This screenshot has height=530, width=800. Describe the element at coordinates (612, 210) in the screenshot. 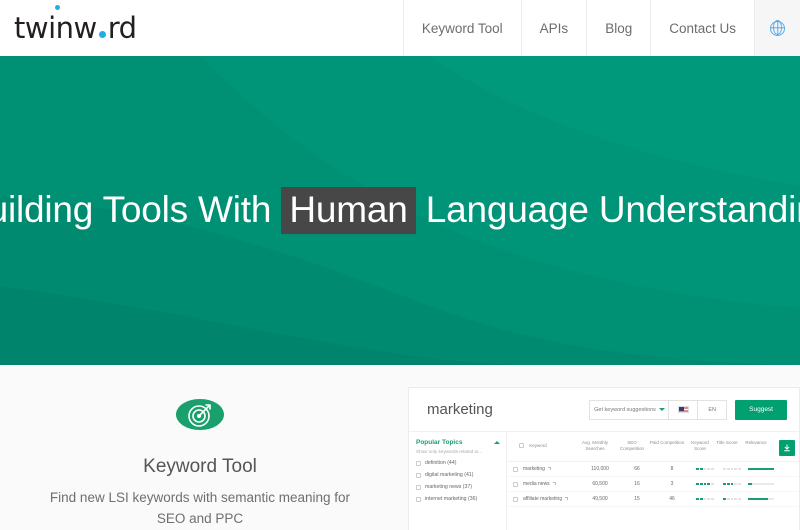

I see `hero-title-after: Language Understanding` at that location.